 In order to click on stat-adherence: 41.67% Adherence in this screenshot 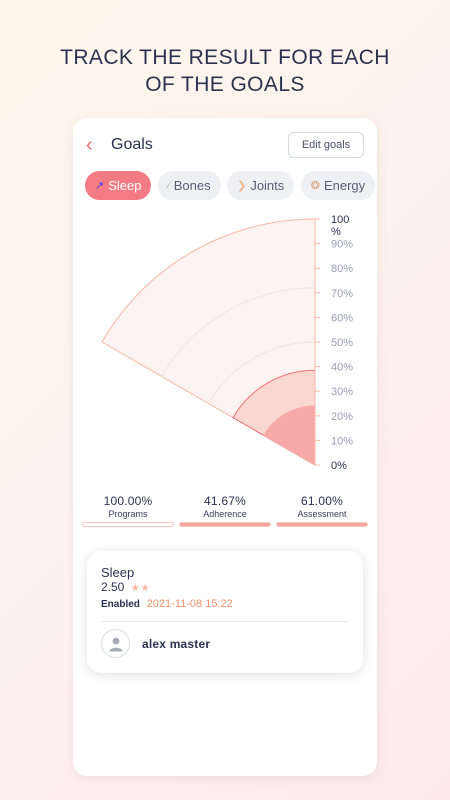, I will do `click(225, 510)`.